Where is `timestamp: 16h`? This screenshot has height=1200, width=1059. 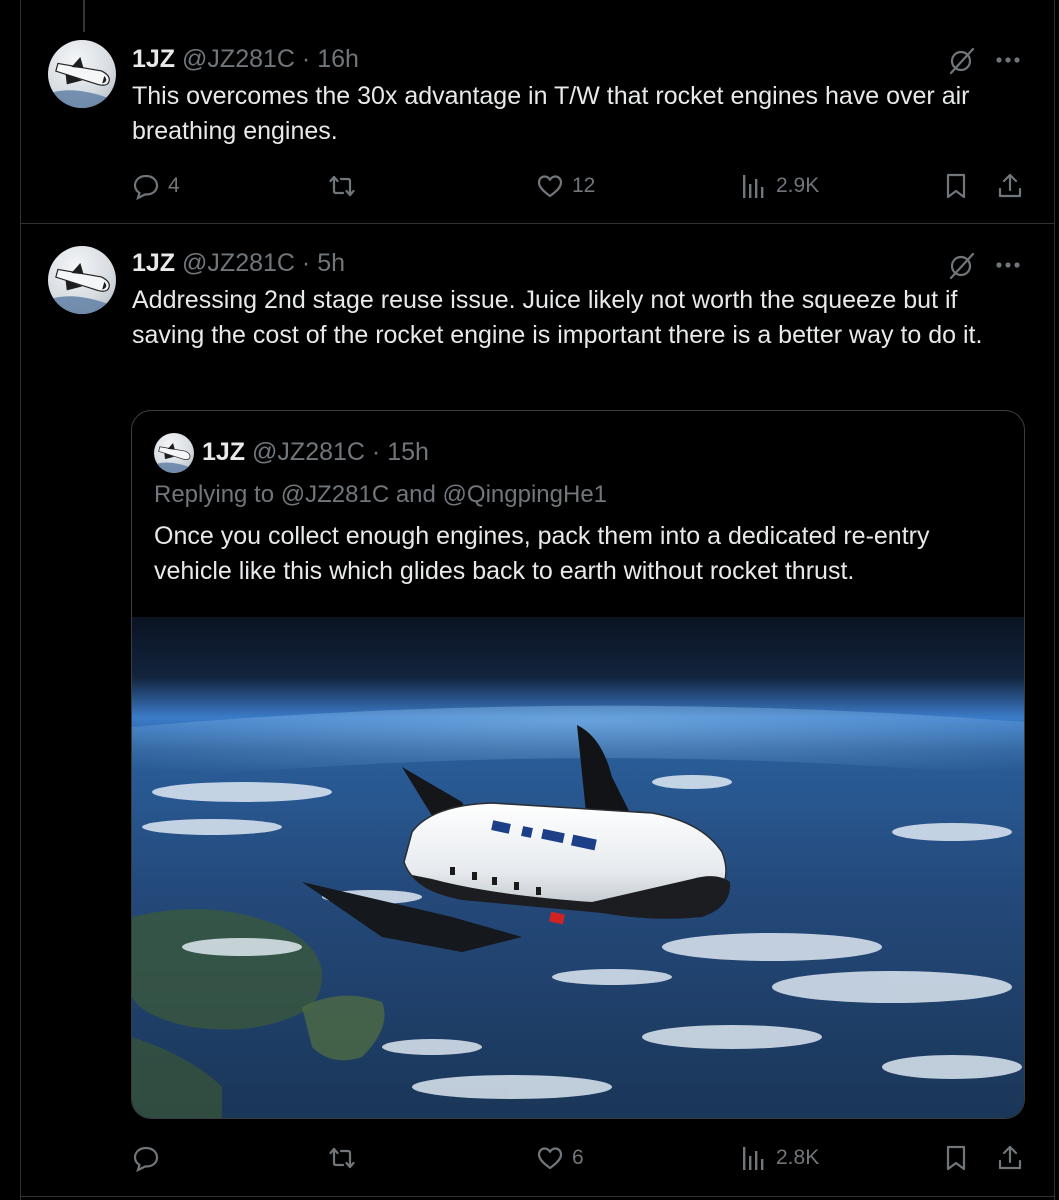 timestamp: 16h is located at coordinates (338, 59).